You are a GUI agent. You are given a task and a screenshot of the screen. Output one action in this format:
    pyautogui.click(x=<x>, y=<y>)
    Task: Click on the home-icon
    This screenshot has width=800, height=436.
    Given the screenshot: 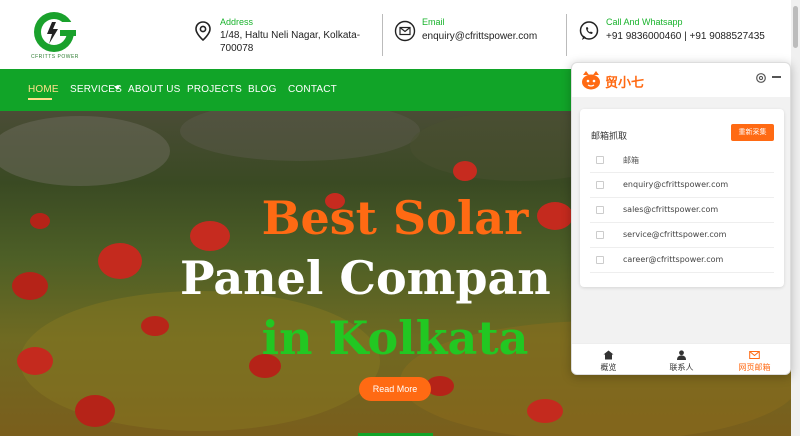 What is the action you would take?
    pyautogui.click(x=608, y=355)
    